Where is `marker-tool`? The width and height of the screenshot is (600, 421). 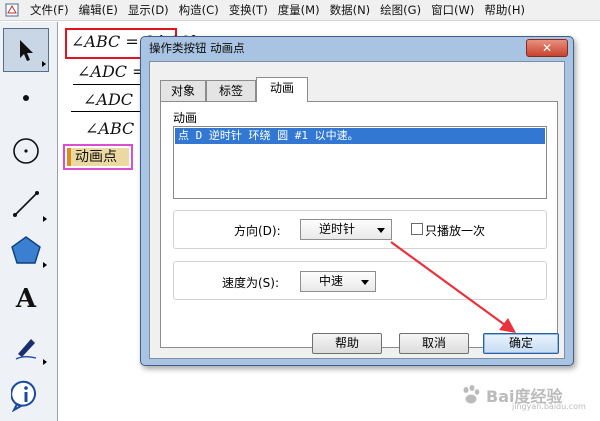
marker-tool is located at coordinates (26, 347).